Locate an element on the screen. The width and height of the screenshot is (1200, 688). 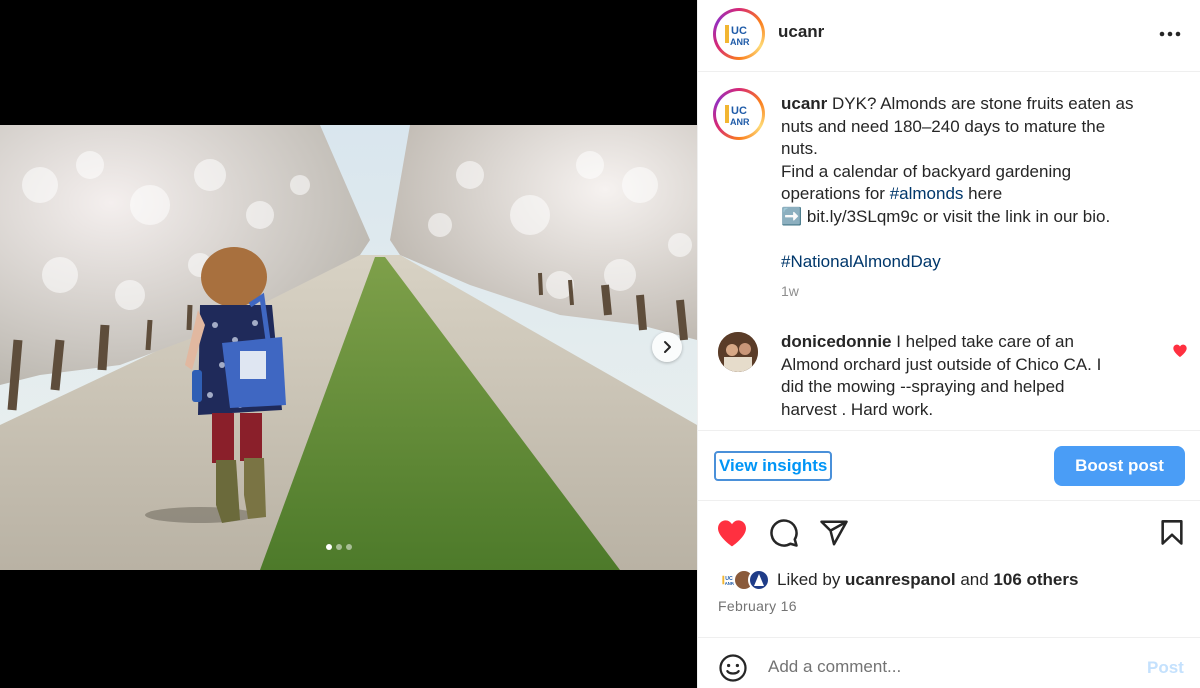
more-options-button is located at coordinates (1170, 34).